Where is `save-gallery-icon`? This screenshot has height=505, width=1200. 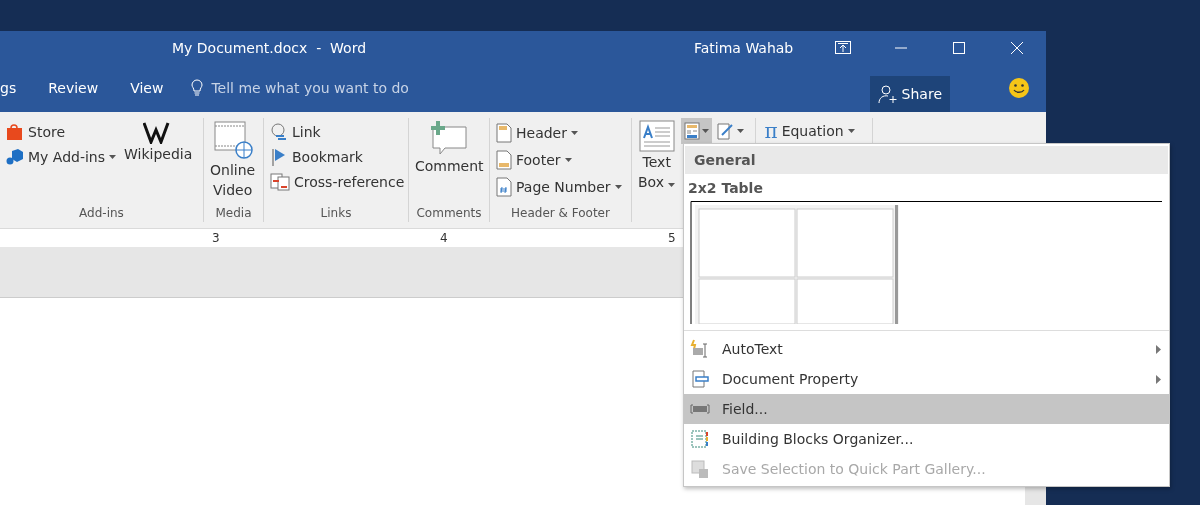
save-gallery-icon is located at coordinates (700, 469).